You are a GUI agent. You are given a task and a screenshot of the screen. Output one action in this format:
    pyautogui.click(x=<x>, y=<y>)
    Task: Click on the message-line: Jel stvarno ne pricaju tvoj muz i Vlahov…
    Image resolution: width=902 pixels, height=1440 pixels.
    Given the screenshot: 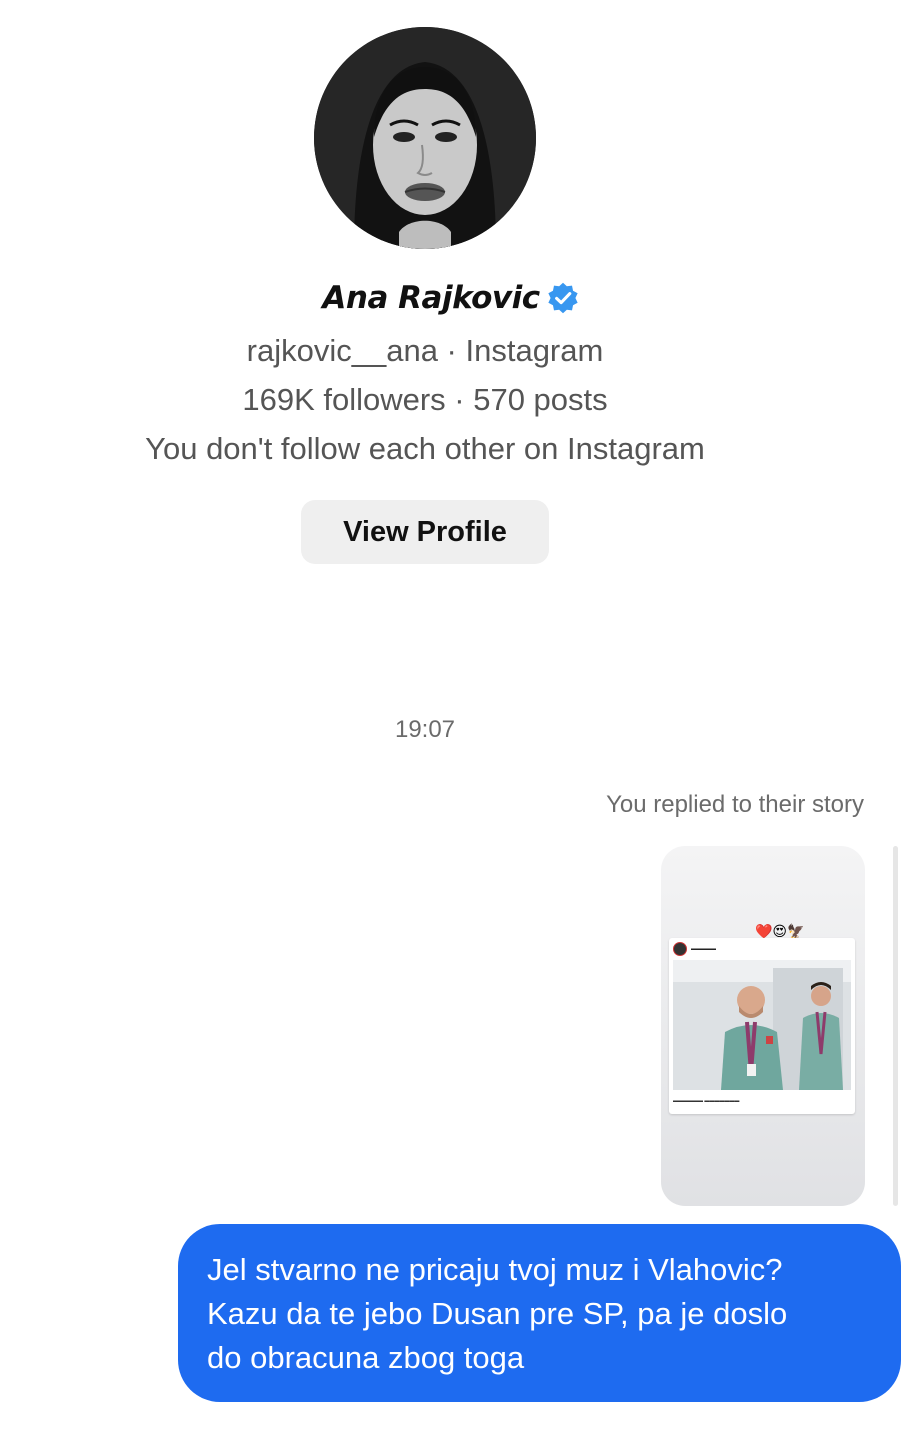 What is the action you would take?
    pyautogui.click(x=495, y=1269)
    